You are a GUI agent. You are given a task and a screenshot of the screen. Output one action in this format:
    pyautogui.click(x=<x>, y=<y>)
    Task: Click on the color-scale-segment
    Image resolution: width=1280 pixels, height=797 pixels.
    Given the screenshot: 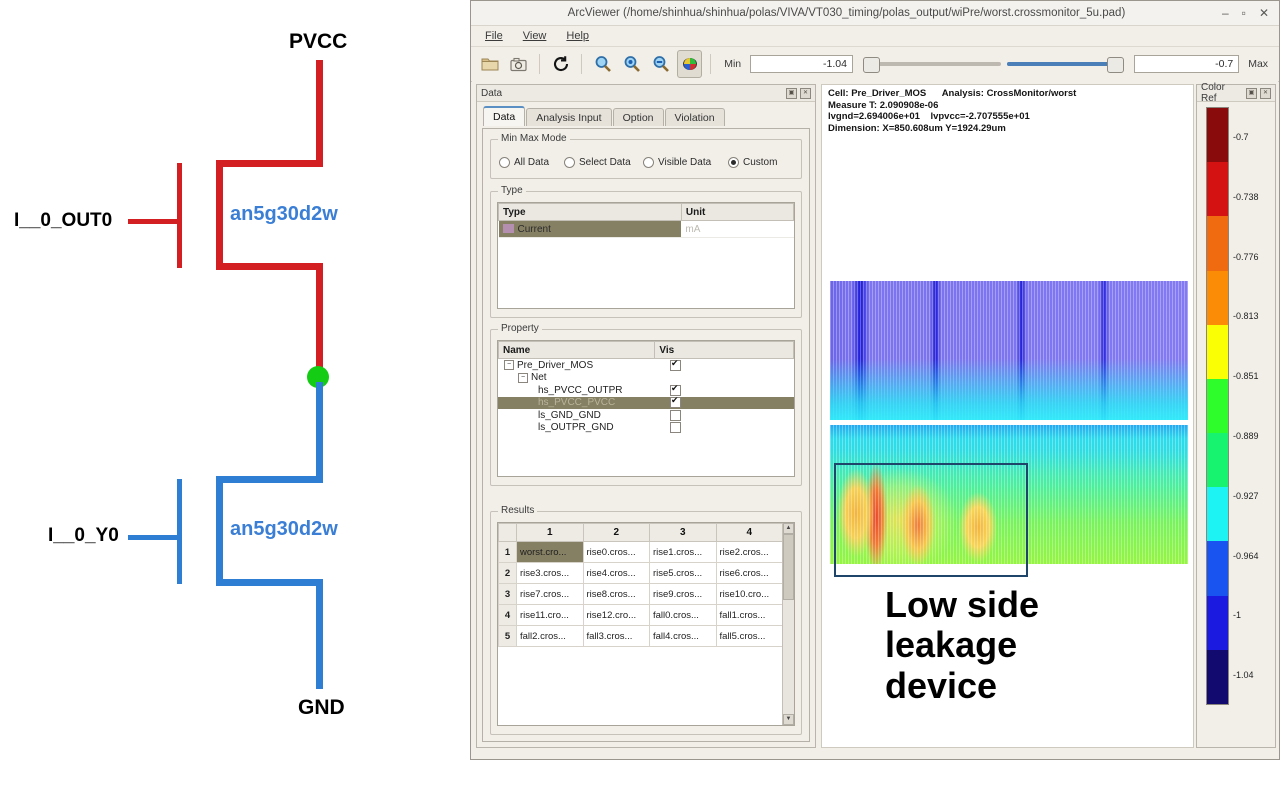 What is the action you would take?
    pyautogui.click(x=1217, y=406)
    